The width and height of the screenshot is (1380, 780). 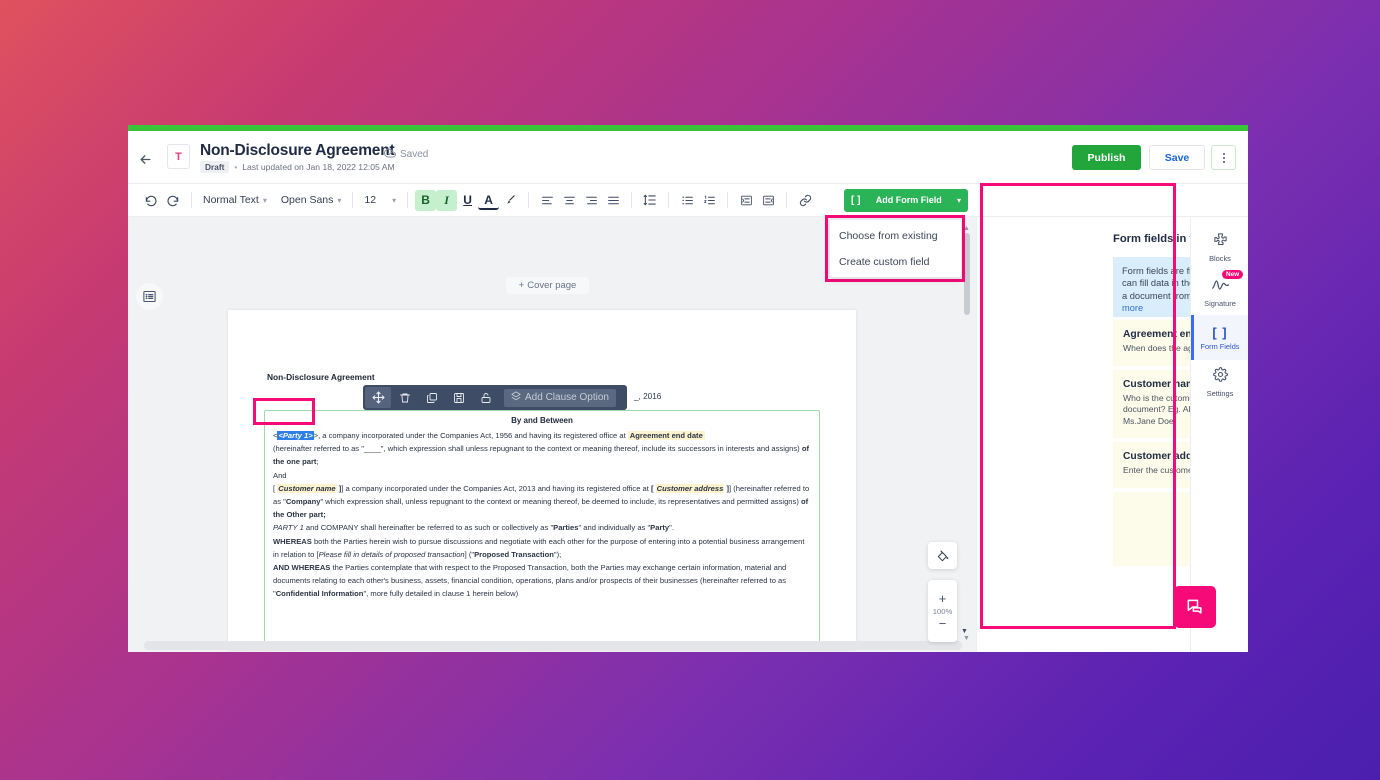 I want to click on last-updated-label: Last updated on Jan 18, 2022 12:05 AM, so click(x=318, y=167).